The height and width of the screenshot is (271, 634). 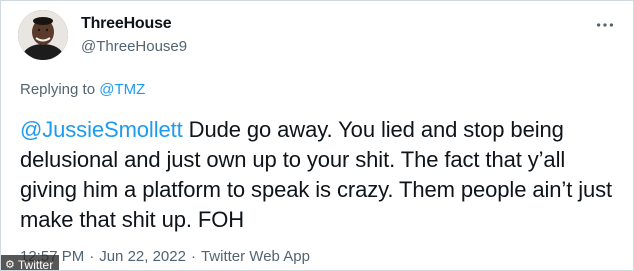 I want to click on gear-icon: ⚙, so click(x=10, y=265).